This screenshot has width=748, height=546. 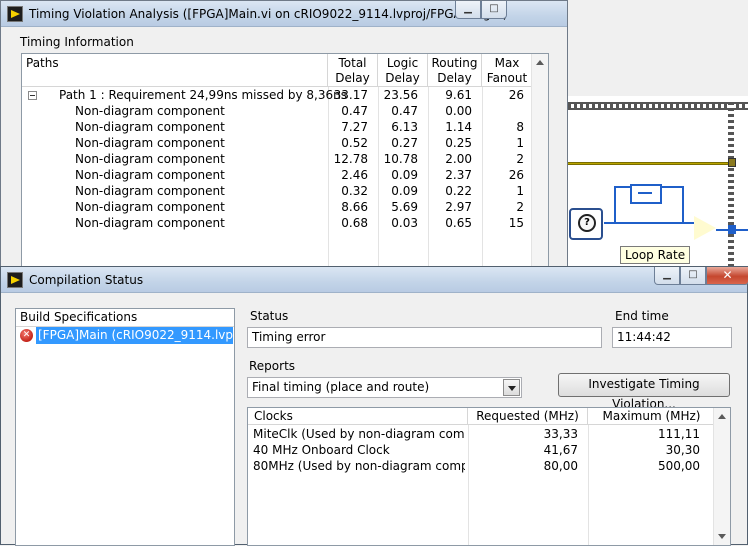 What do you see at coordinates (679, 466) in the screenshot?
I see `maximum-value: 500,00` at bounding box center [679, 466].